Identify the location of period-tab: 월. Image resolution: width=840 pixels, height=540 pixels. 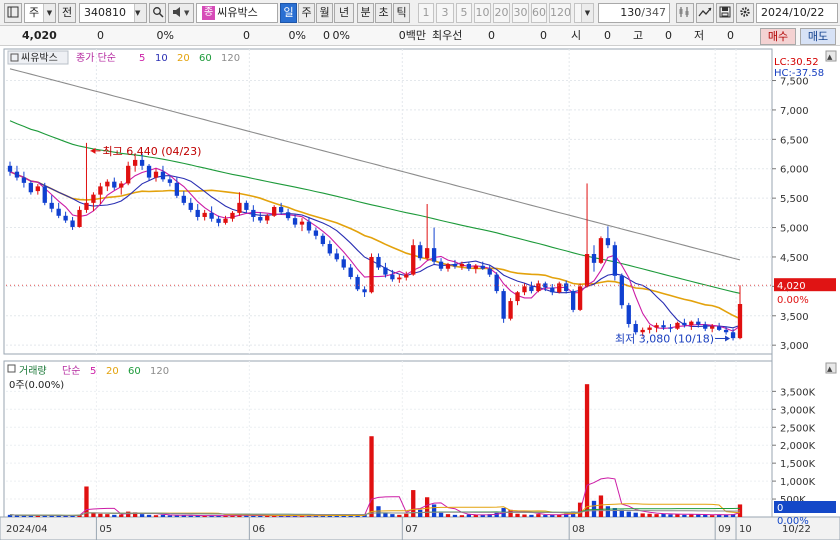
(324, 13).